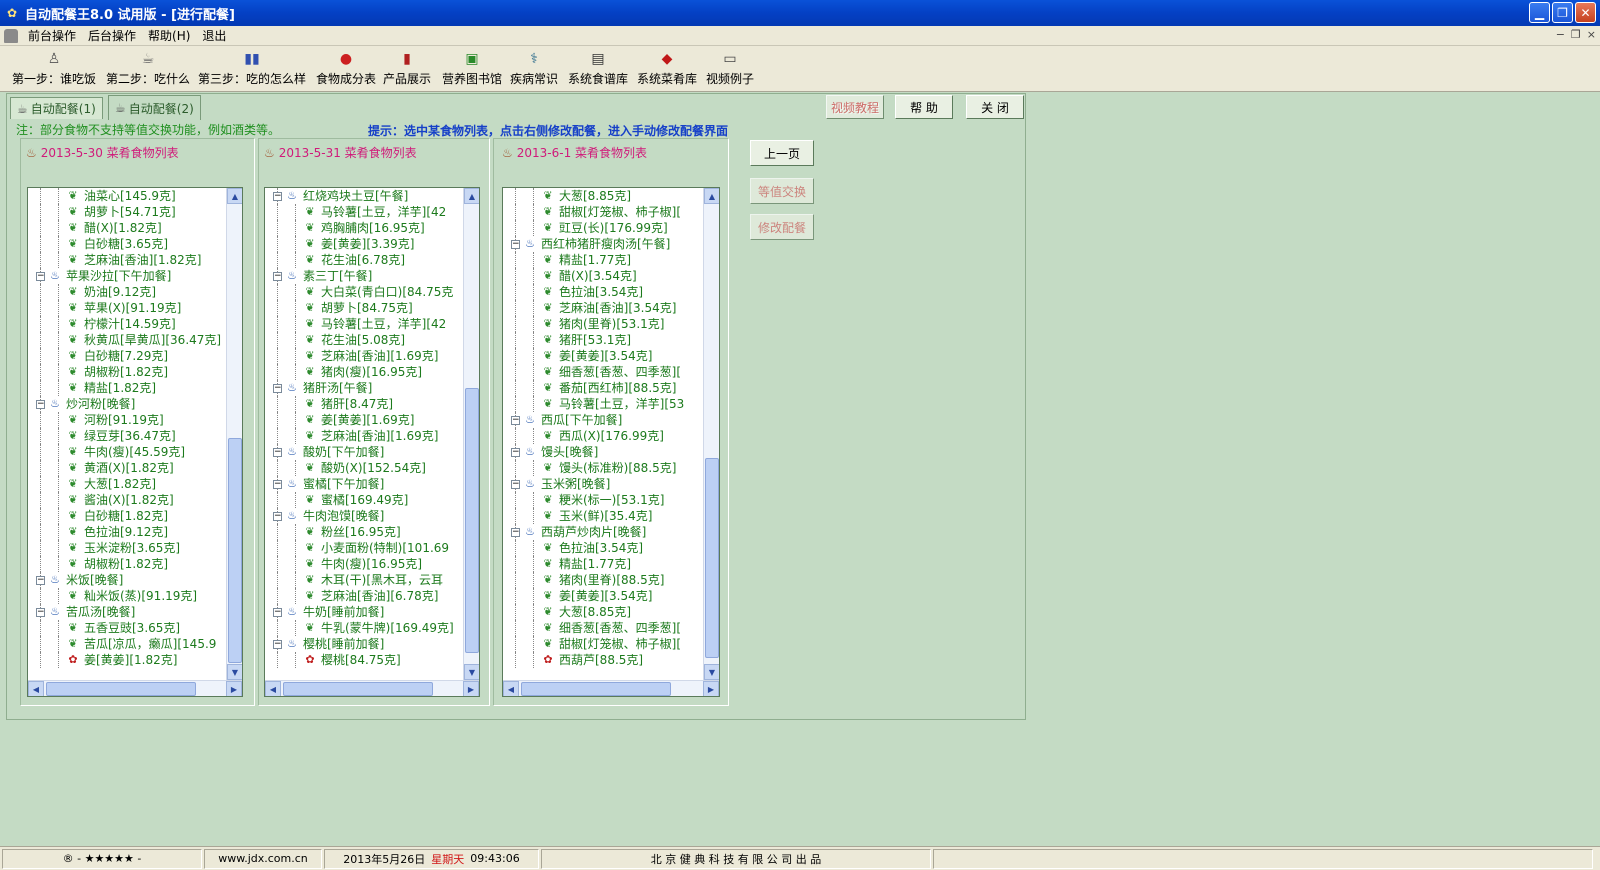 This screenshot has width=1600, height=870. I want to click on prev-page-button: 上一页, so click(782, 153).